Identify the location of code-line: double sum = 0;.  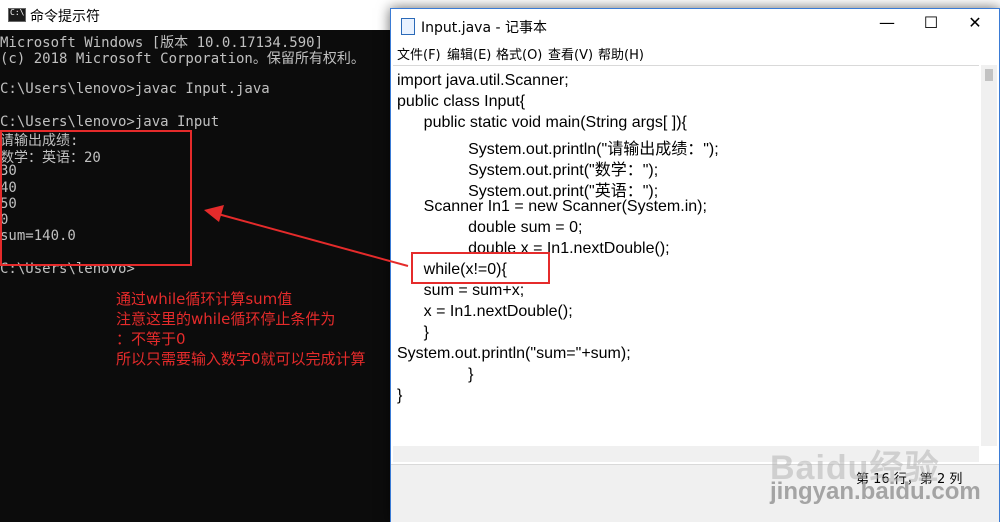
(490, 227).